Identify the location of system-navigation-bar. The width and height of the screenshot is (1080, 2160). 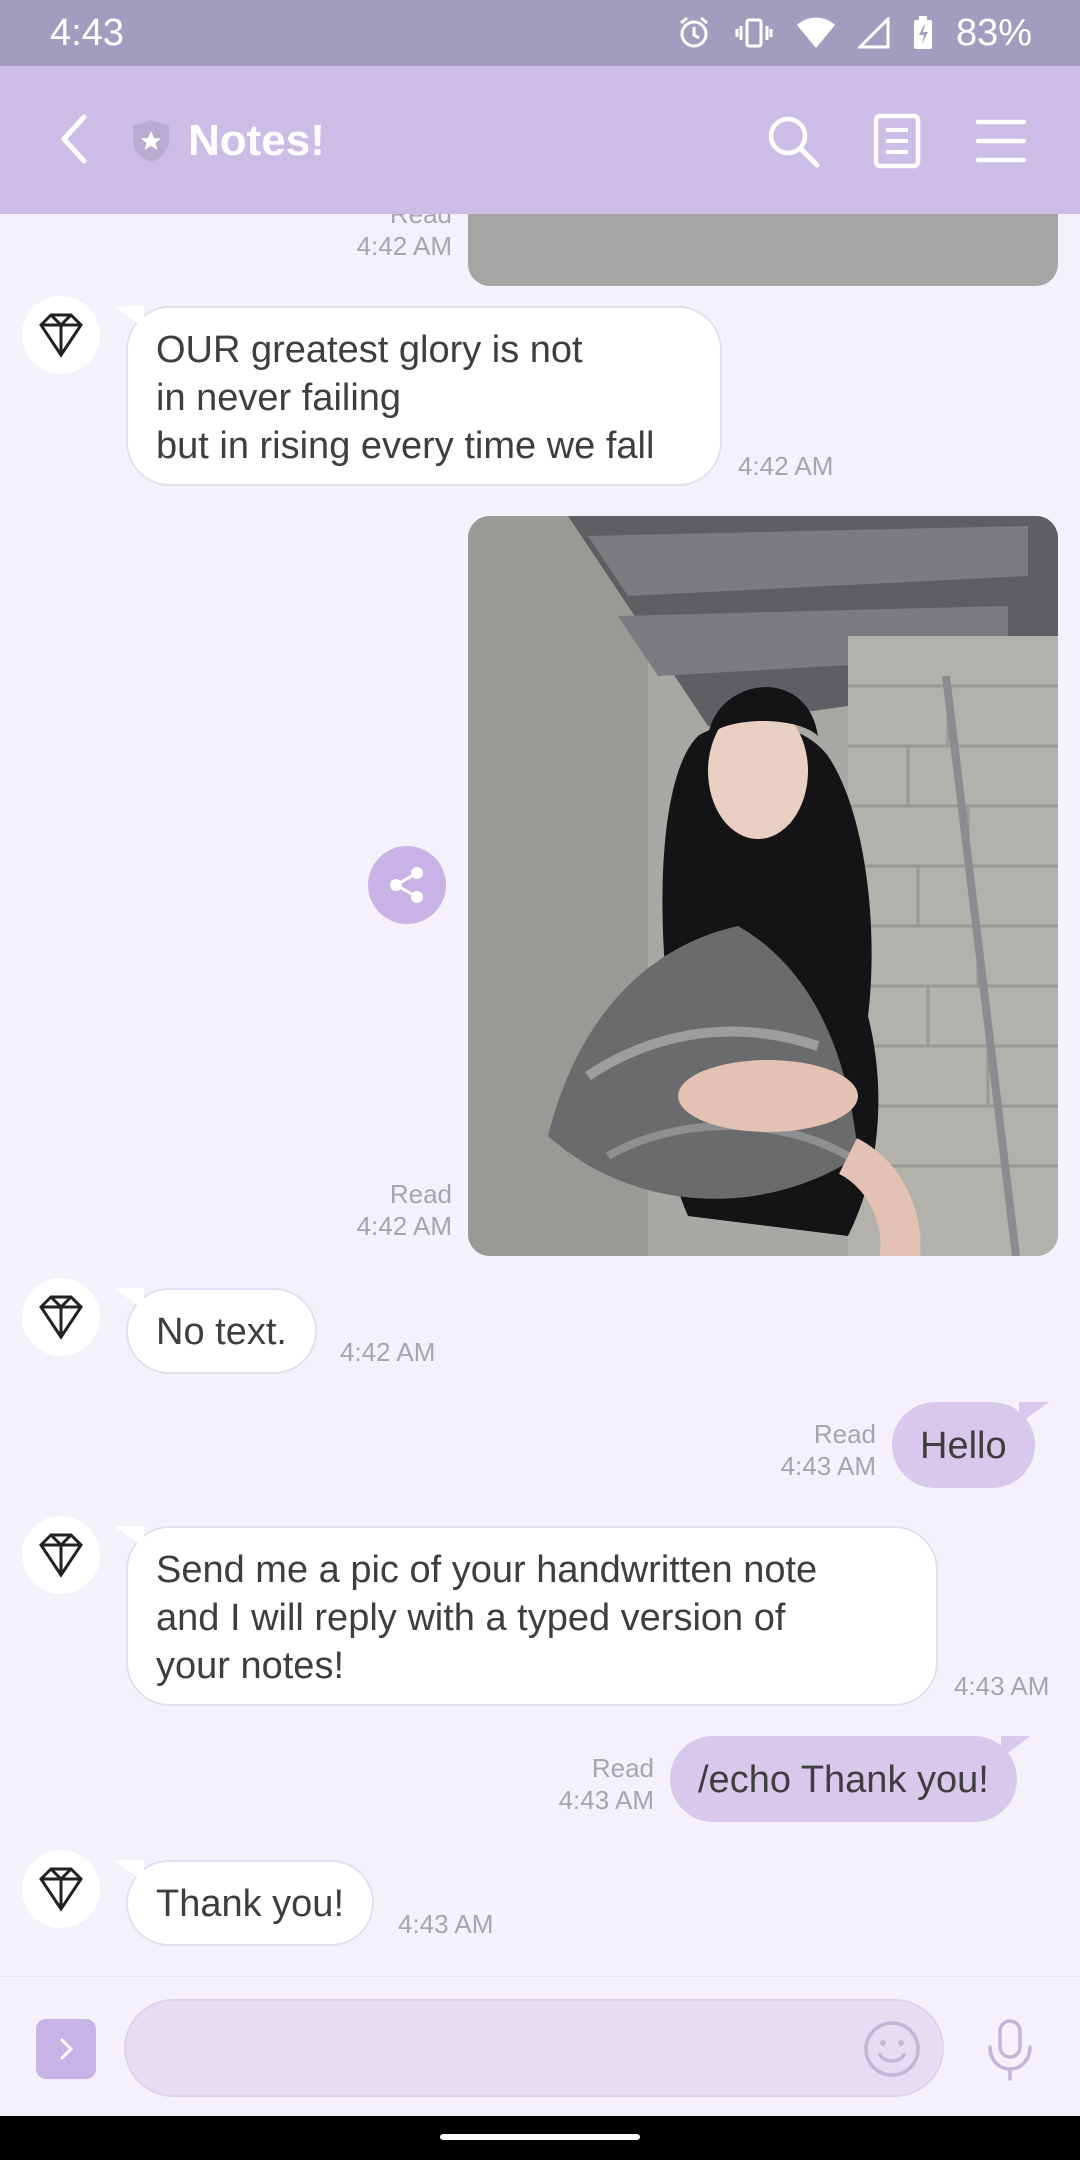
(540, 2138).